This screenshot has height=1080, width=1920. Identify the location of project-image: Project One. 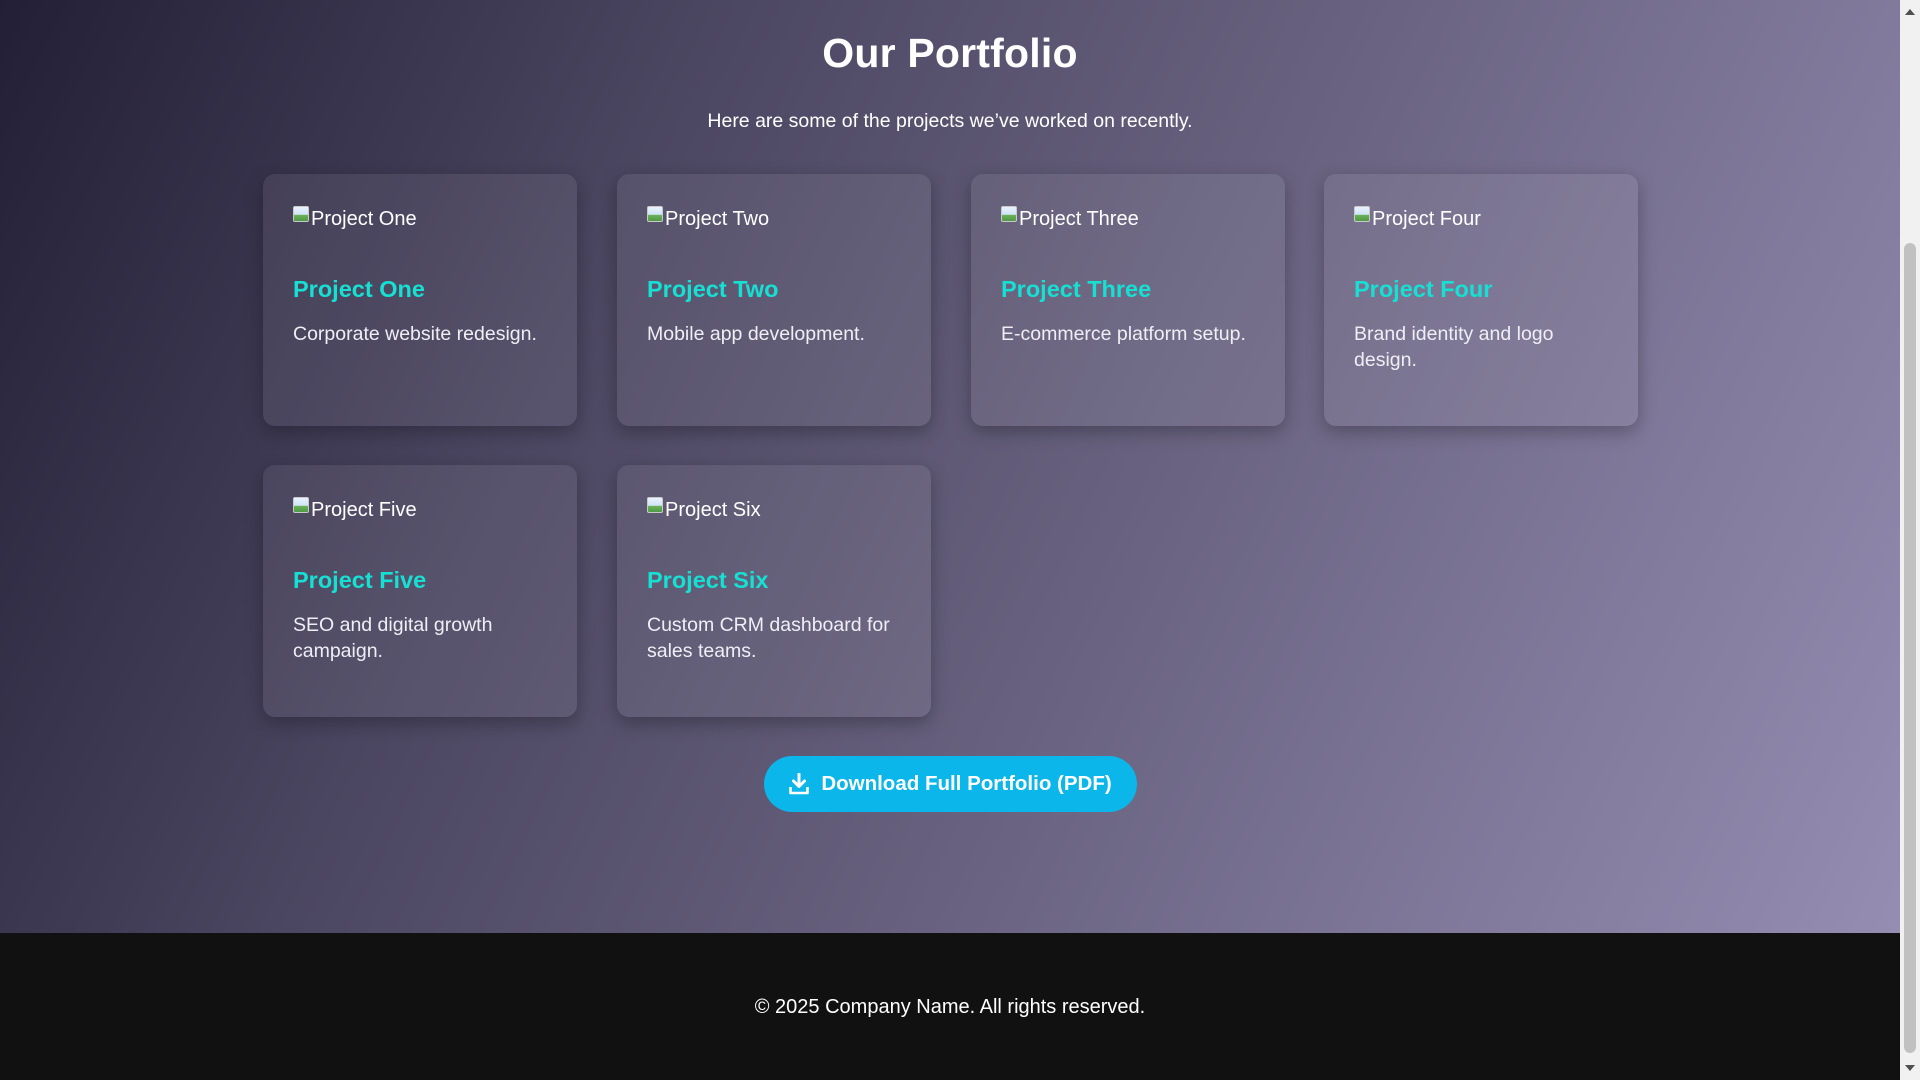
(420, 219).